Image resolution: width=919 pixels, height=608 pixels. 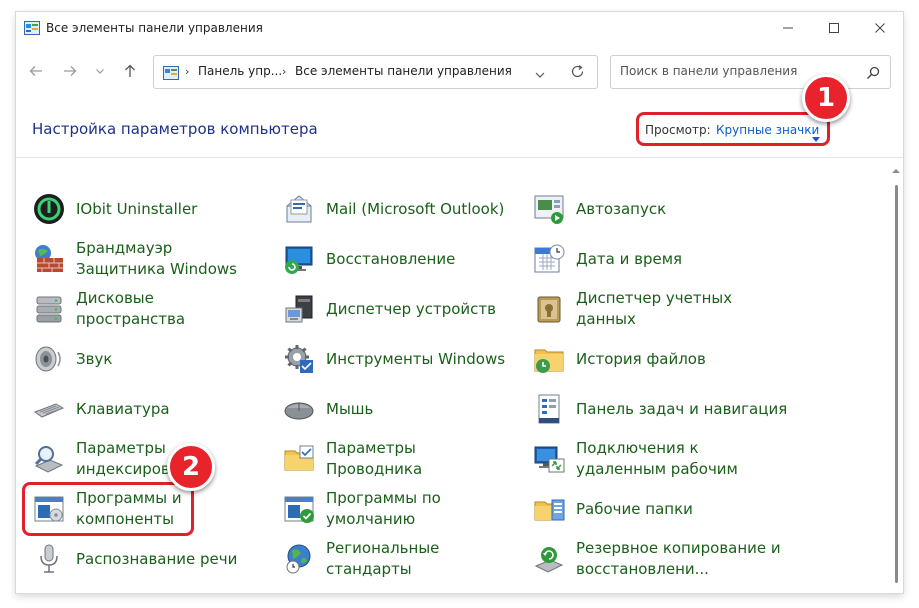 What do you see at coordinates (549, 359) in the screenshot?
I see `file-history-icon` at bounding box center [549, 359].